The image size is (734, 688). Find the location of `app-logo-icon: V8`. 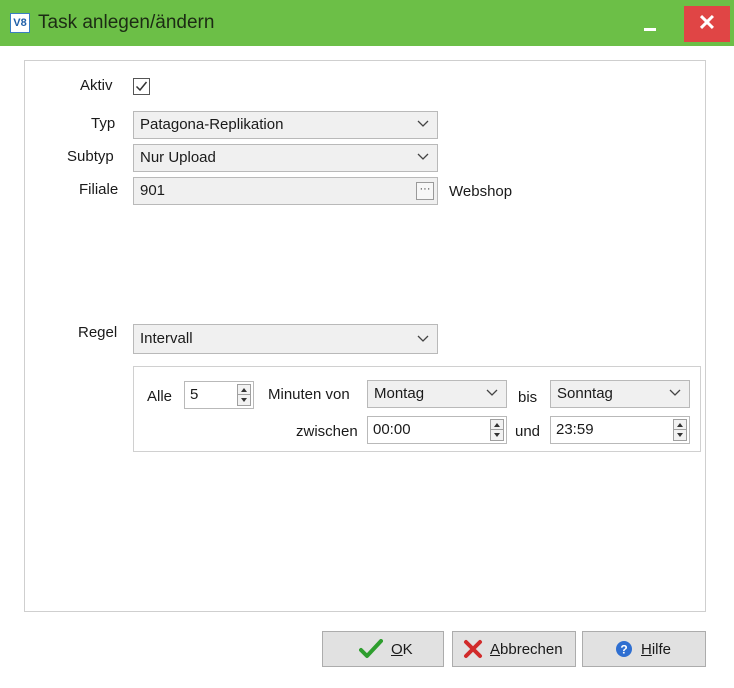

app-logo-icon: V8 is located at coordinates (20, 23).